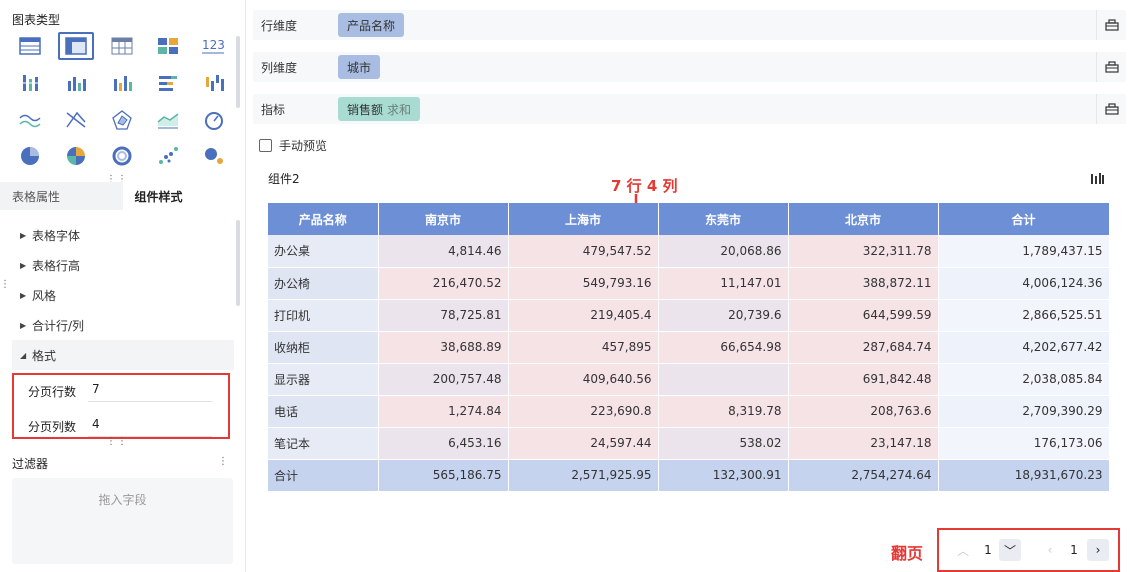  What do you see at coordinates (273, 110) in the screenshot?
I see `measure-label: 指标` at bounding box center [273, 110].